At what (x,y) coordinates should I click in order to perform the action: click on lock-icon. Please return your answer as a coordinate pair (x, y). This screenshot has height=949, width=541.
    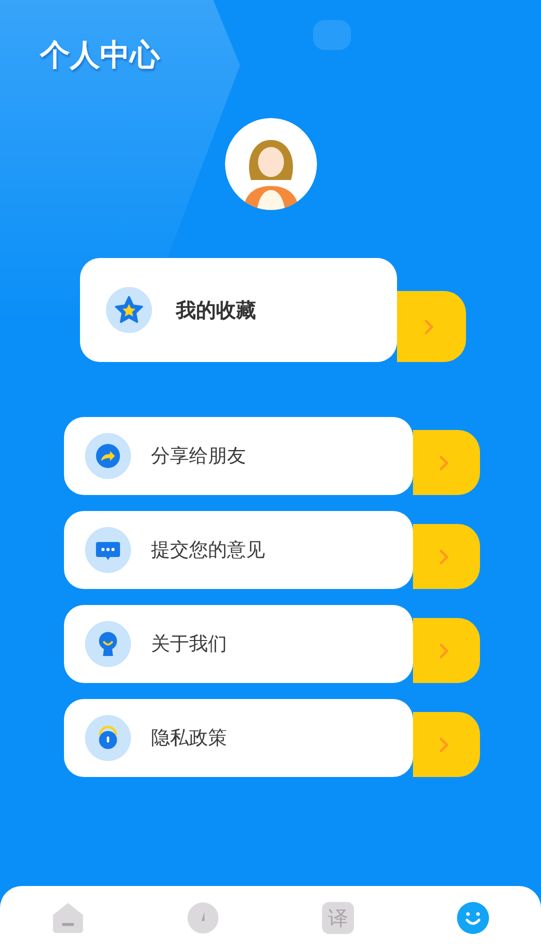
    Looking at the image, I should click on (108, 738).